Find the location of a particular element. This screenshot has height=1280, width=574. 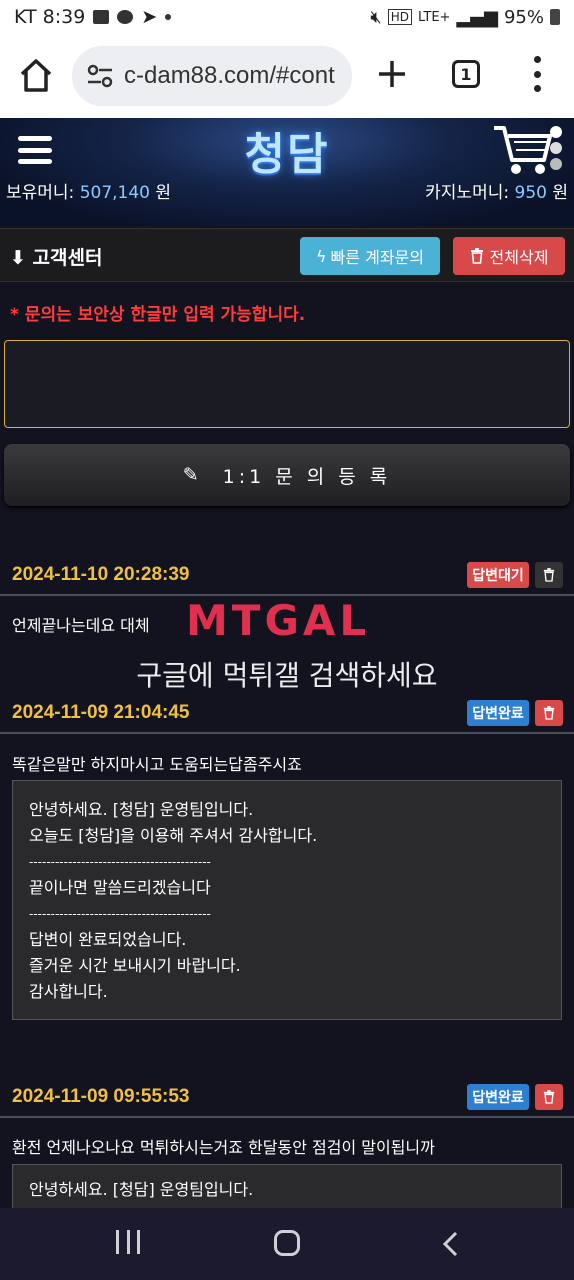

inquiry-textarea is located at coordinates (287, 384).